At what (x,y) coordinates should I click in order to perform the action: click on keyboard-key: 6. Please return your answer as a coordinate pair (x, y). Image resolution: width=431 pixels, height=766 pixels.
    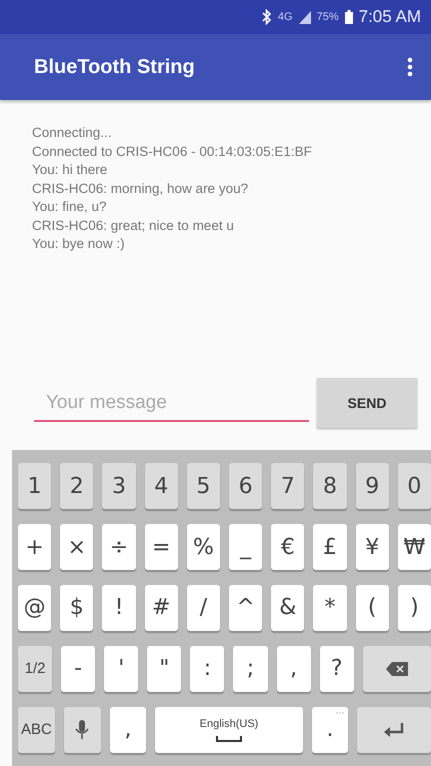
    Looking at the image, I should click on (245, 486).